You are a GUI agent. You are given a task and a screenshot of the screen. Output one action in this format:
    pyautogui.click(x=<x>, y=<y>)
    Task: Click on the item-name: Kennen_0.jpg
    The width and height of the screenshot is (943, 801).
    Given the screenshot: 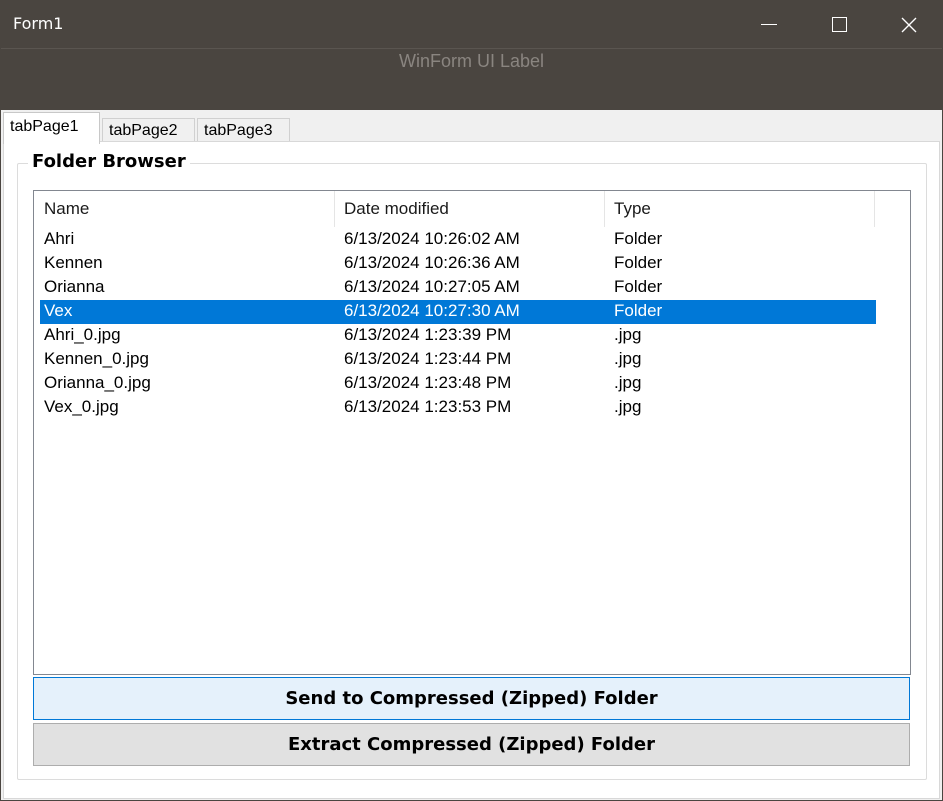 What is the action you would take?
    pyautogui.click(x=96, y=358)
    